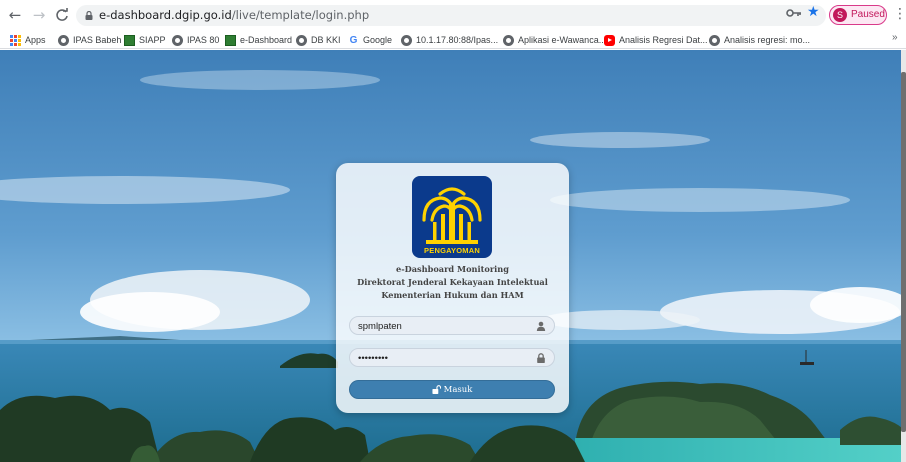  What do you see at coordinates (868, 14) in the screenshot?
I see `profile-status: Paused` at bounding box center [868, 14].